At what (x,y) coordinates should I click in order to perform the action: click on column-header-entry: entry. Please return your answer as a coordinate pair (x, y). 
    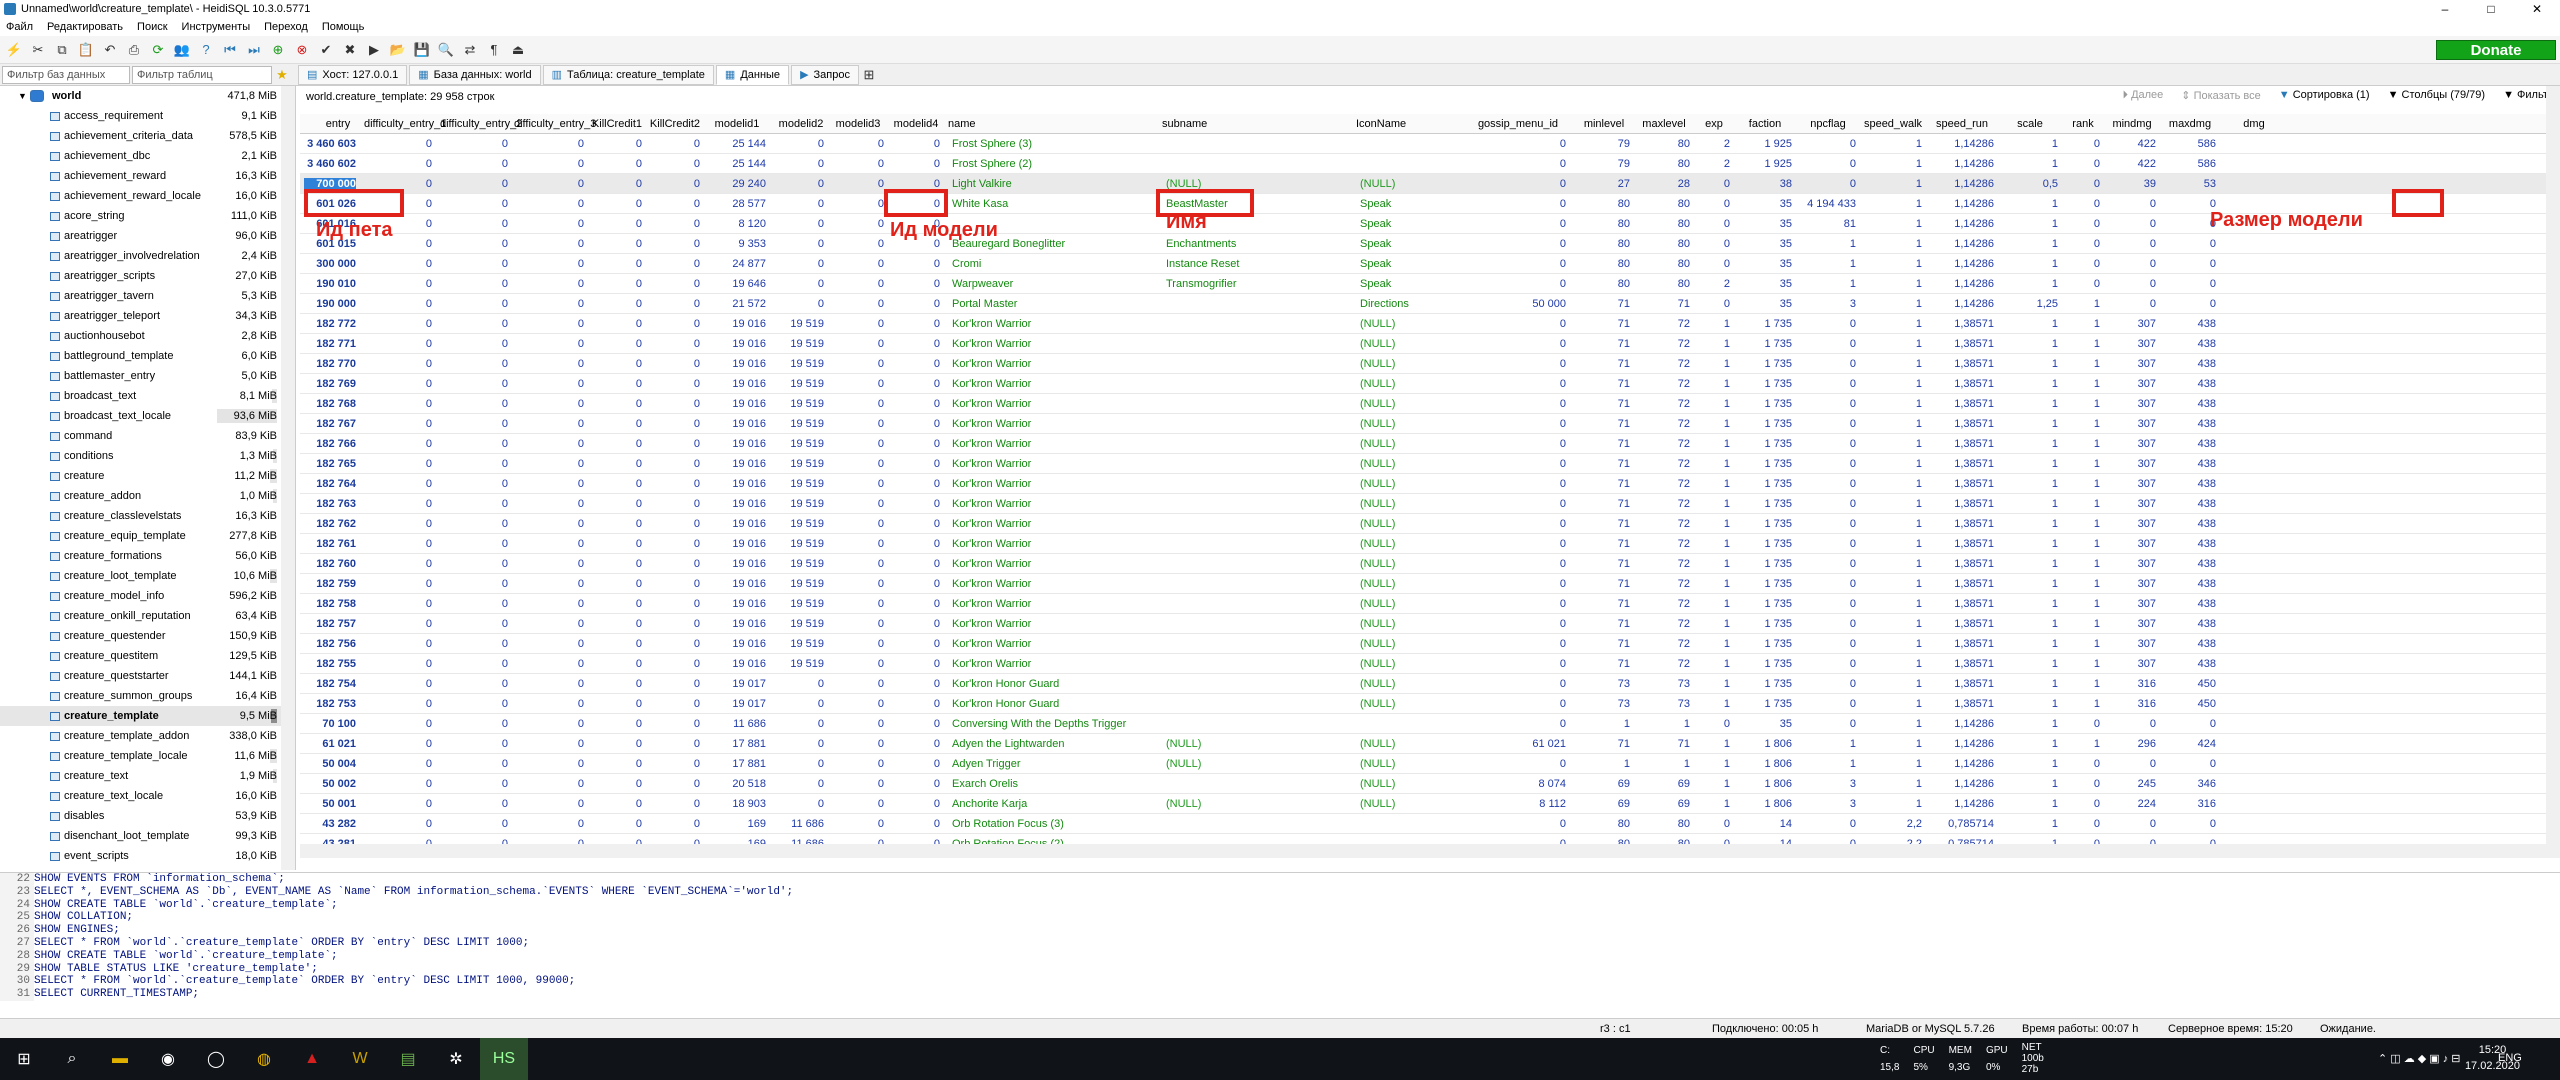
    Looking at the image, I should click on (338, 124).